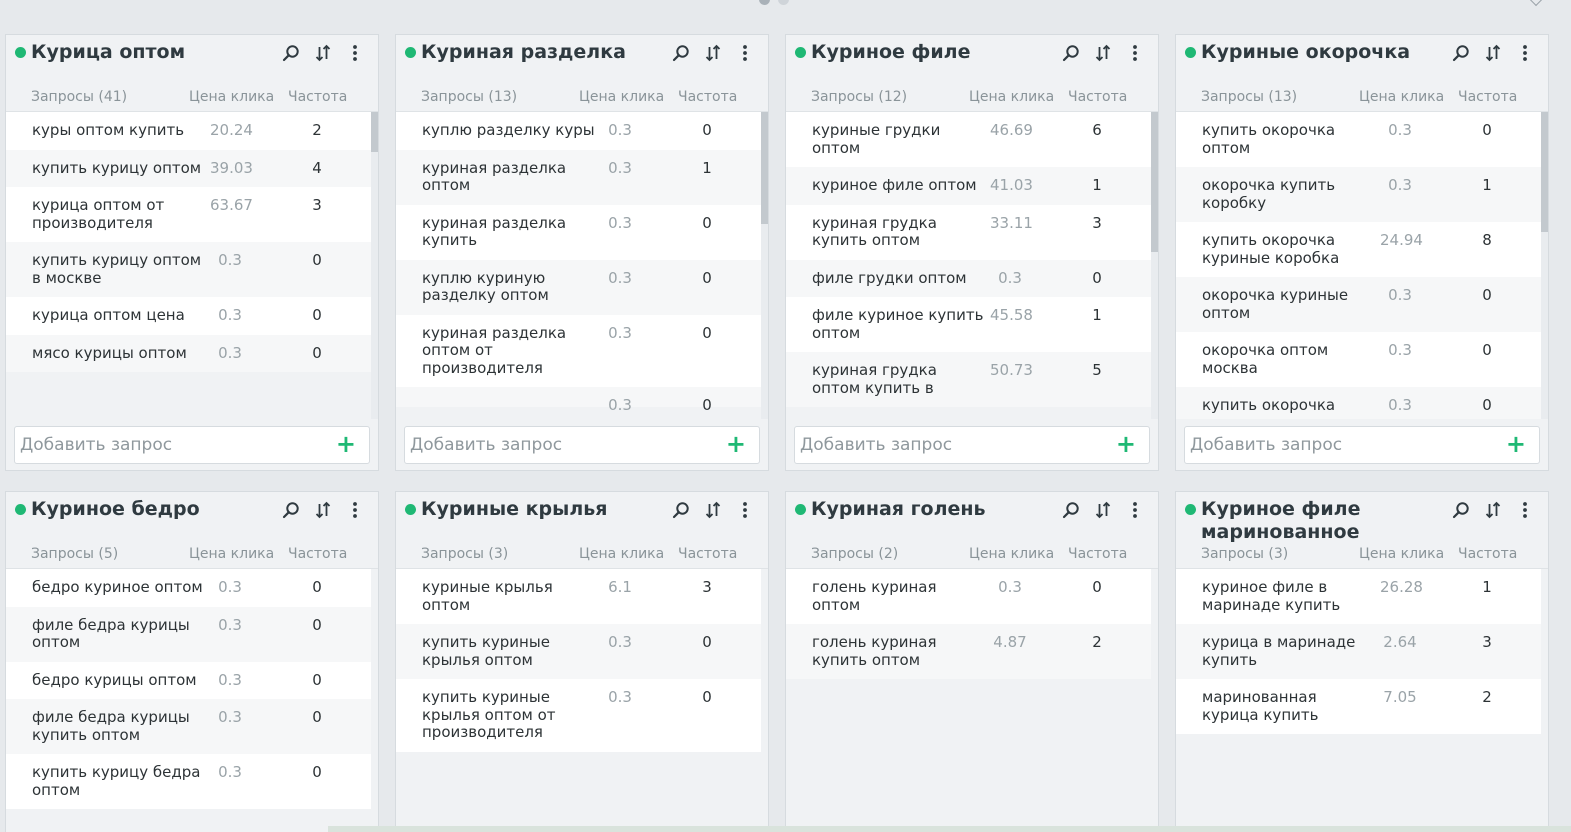  I want to click on query-row: филе куриное купить оптом 45.58 1, so click(968, 324).